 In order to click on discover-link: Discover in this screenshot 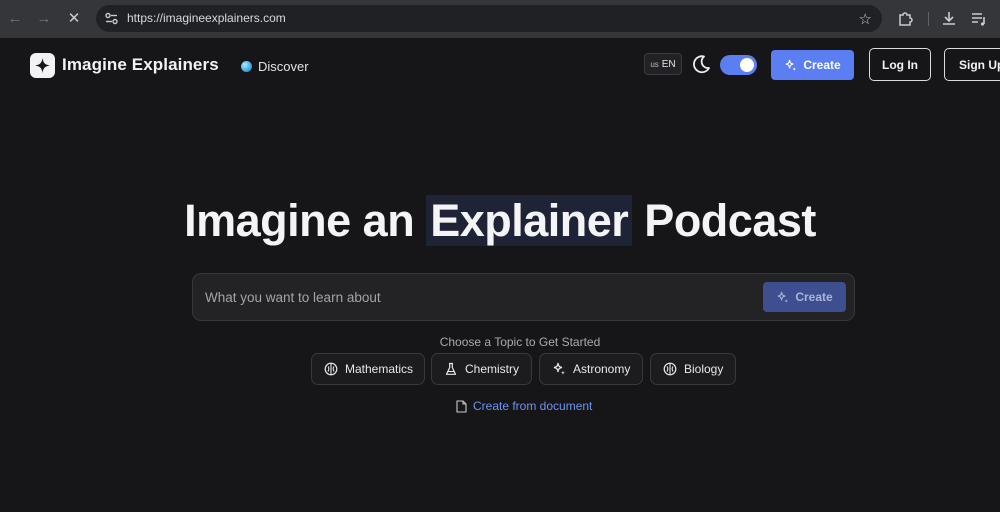, I will do `click(275, 66)`.